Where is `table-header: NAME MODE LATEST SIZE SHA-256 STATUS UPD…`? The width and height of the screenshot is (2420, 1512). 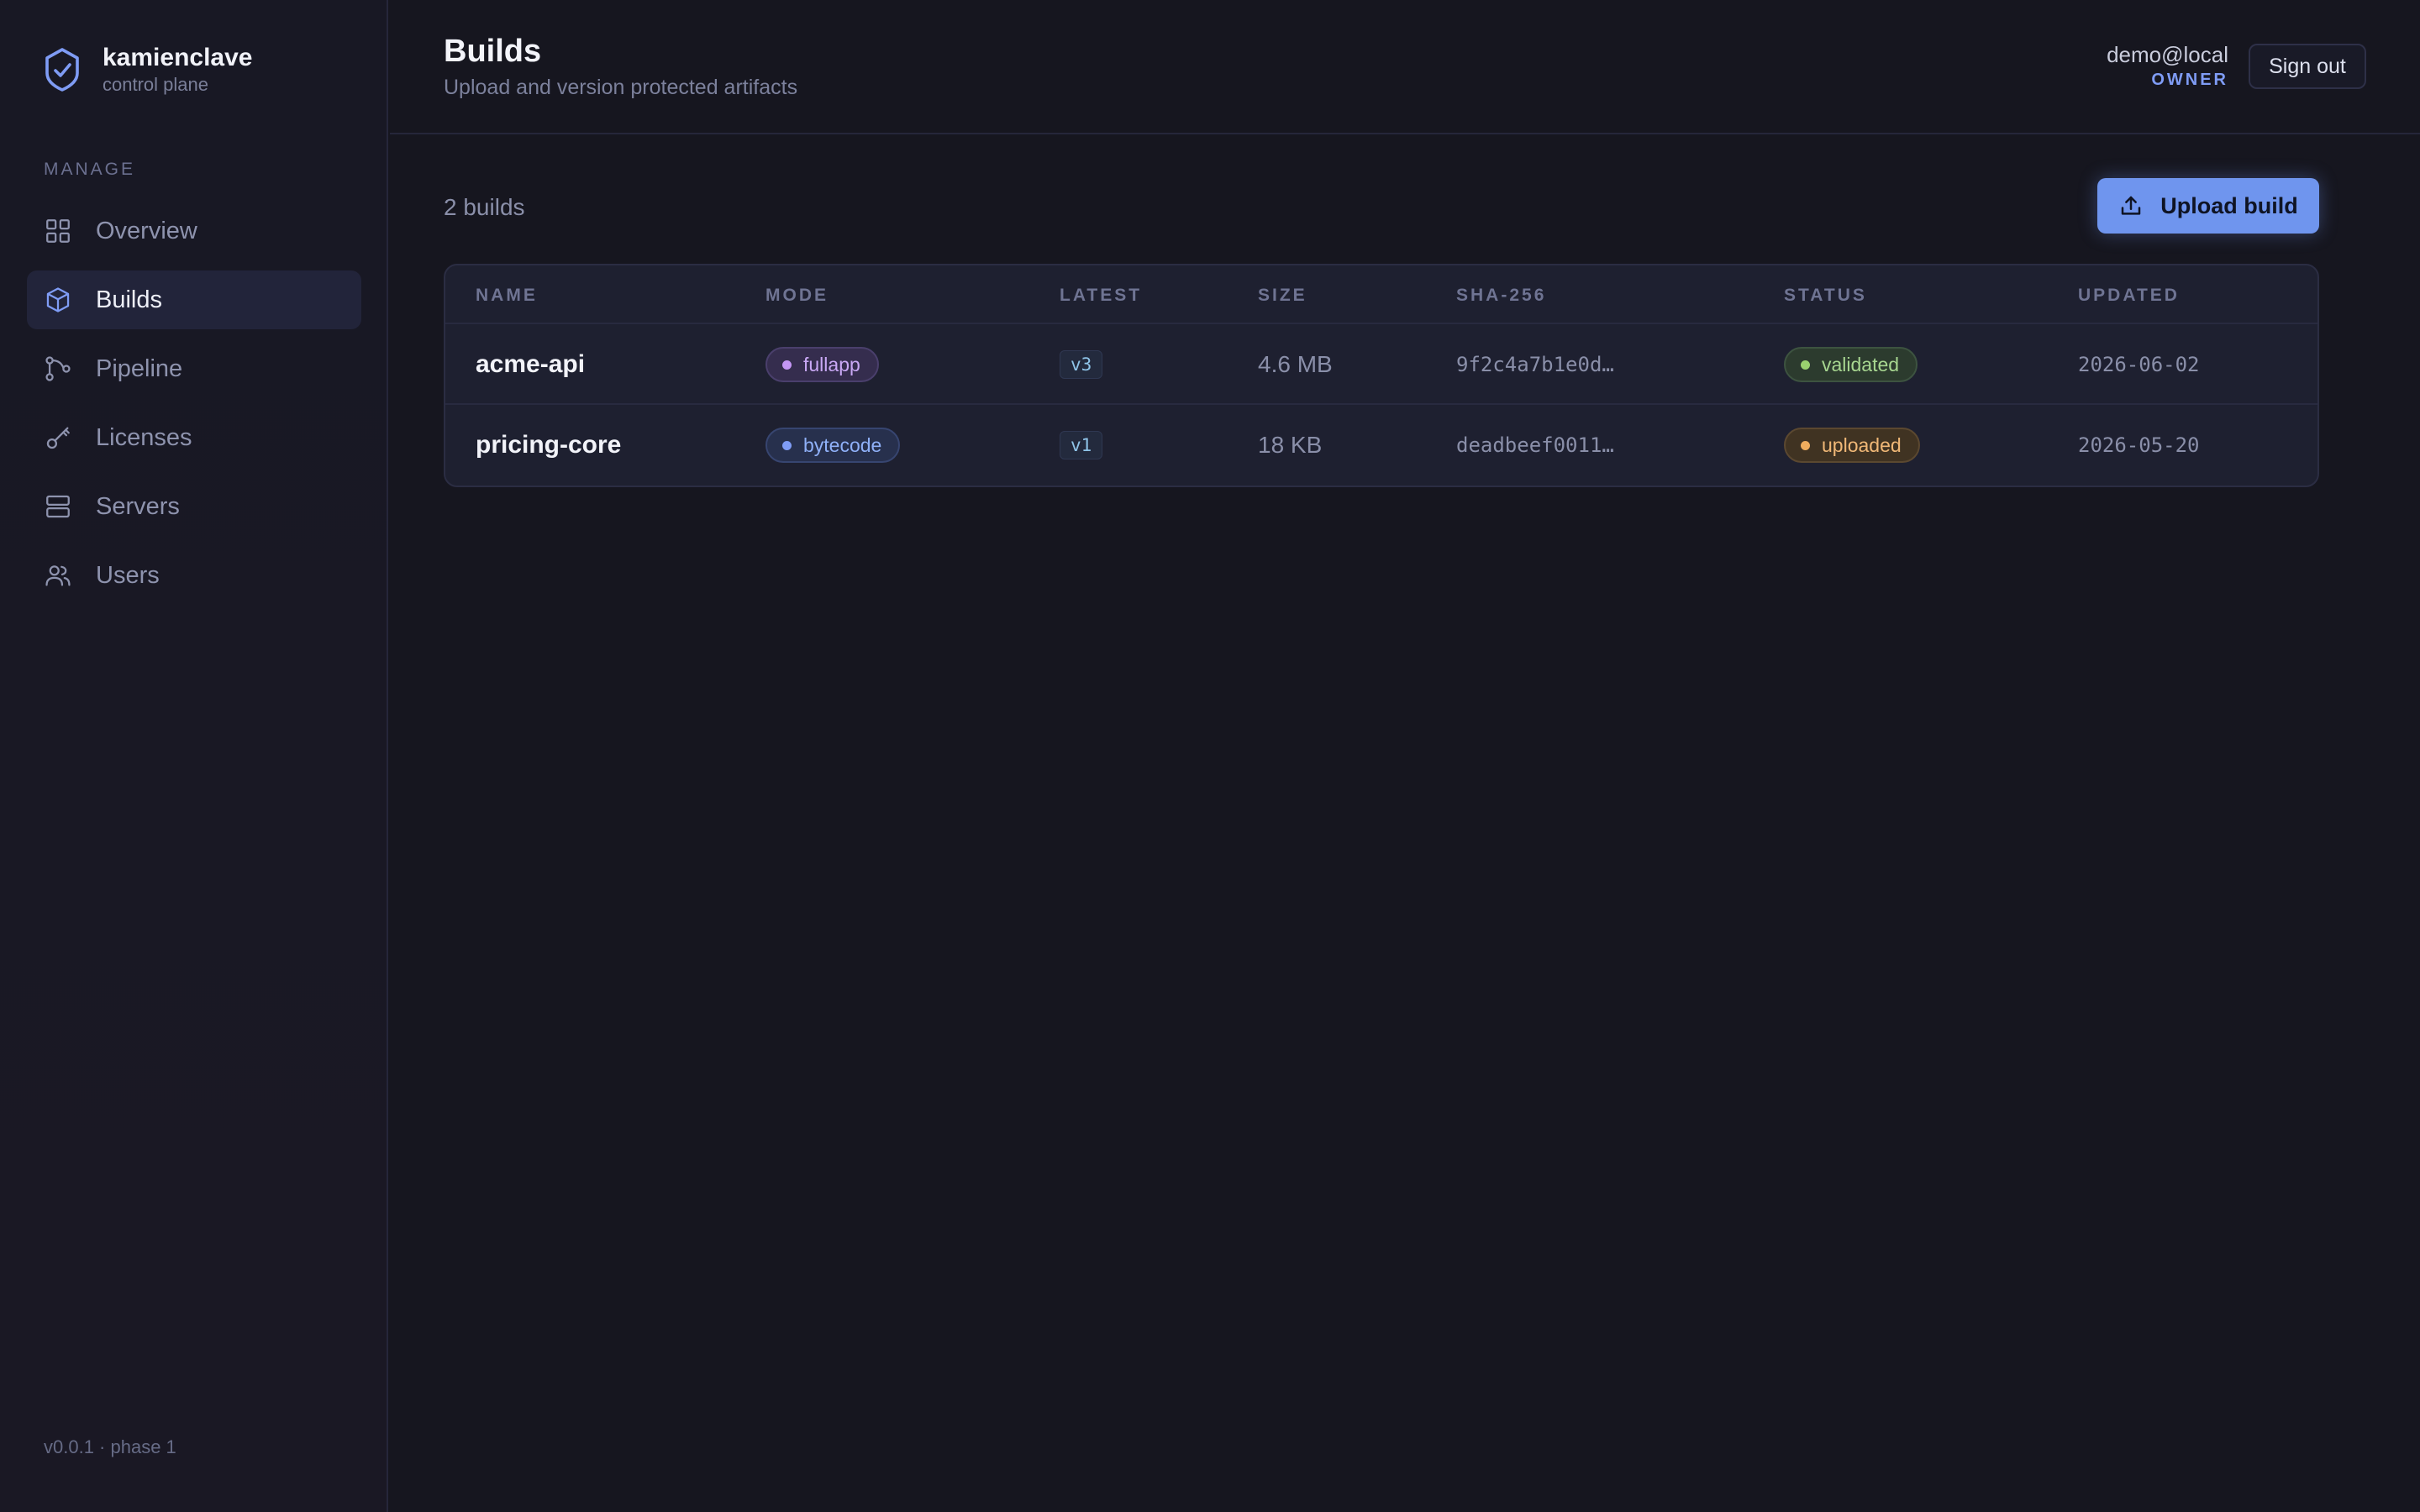 table-header: NAME MODE LATEST SIZE SHA-256 STATUS UPD… is located at coordinates (1381, 294).